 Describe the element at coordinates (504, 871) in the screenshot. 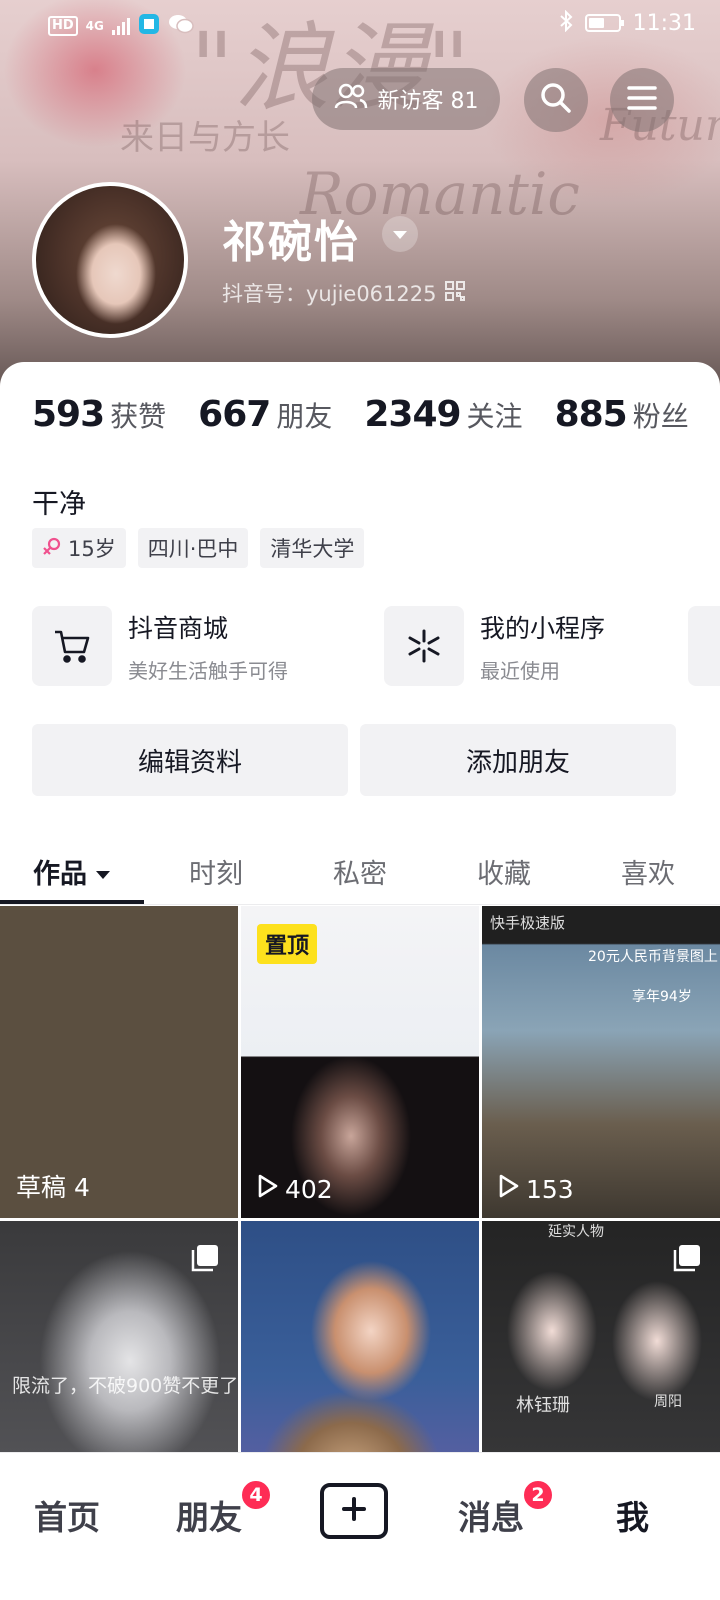

I see `tab-favorites: 收藏` at that location.